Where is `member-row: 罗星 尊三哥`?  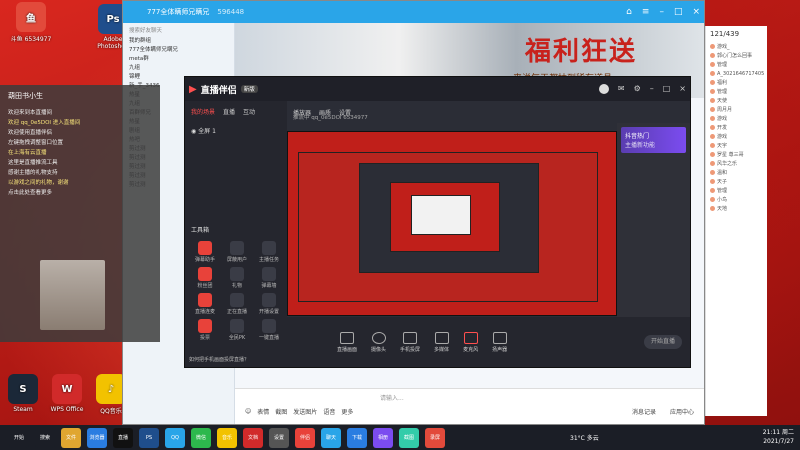 member-row: 罗星 尊三哥 is located at coordinates (736, 154).